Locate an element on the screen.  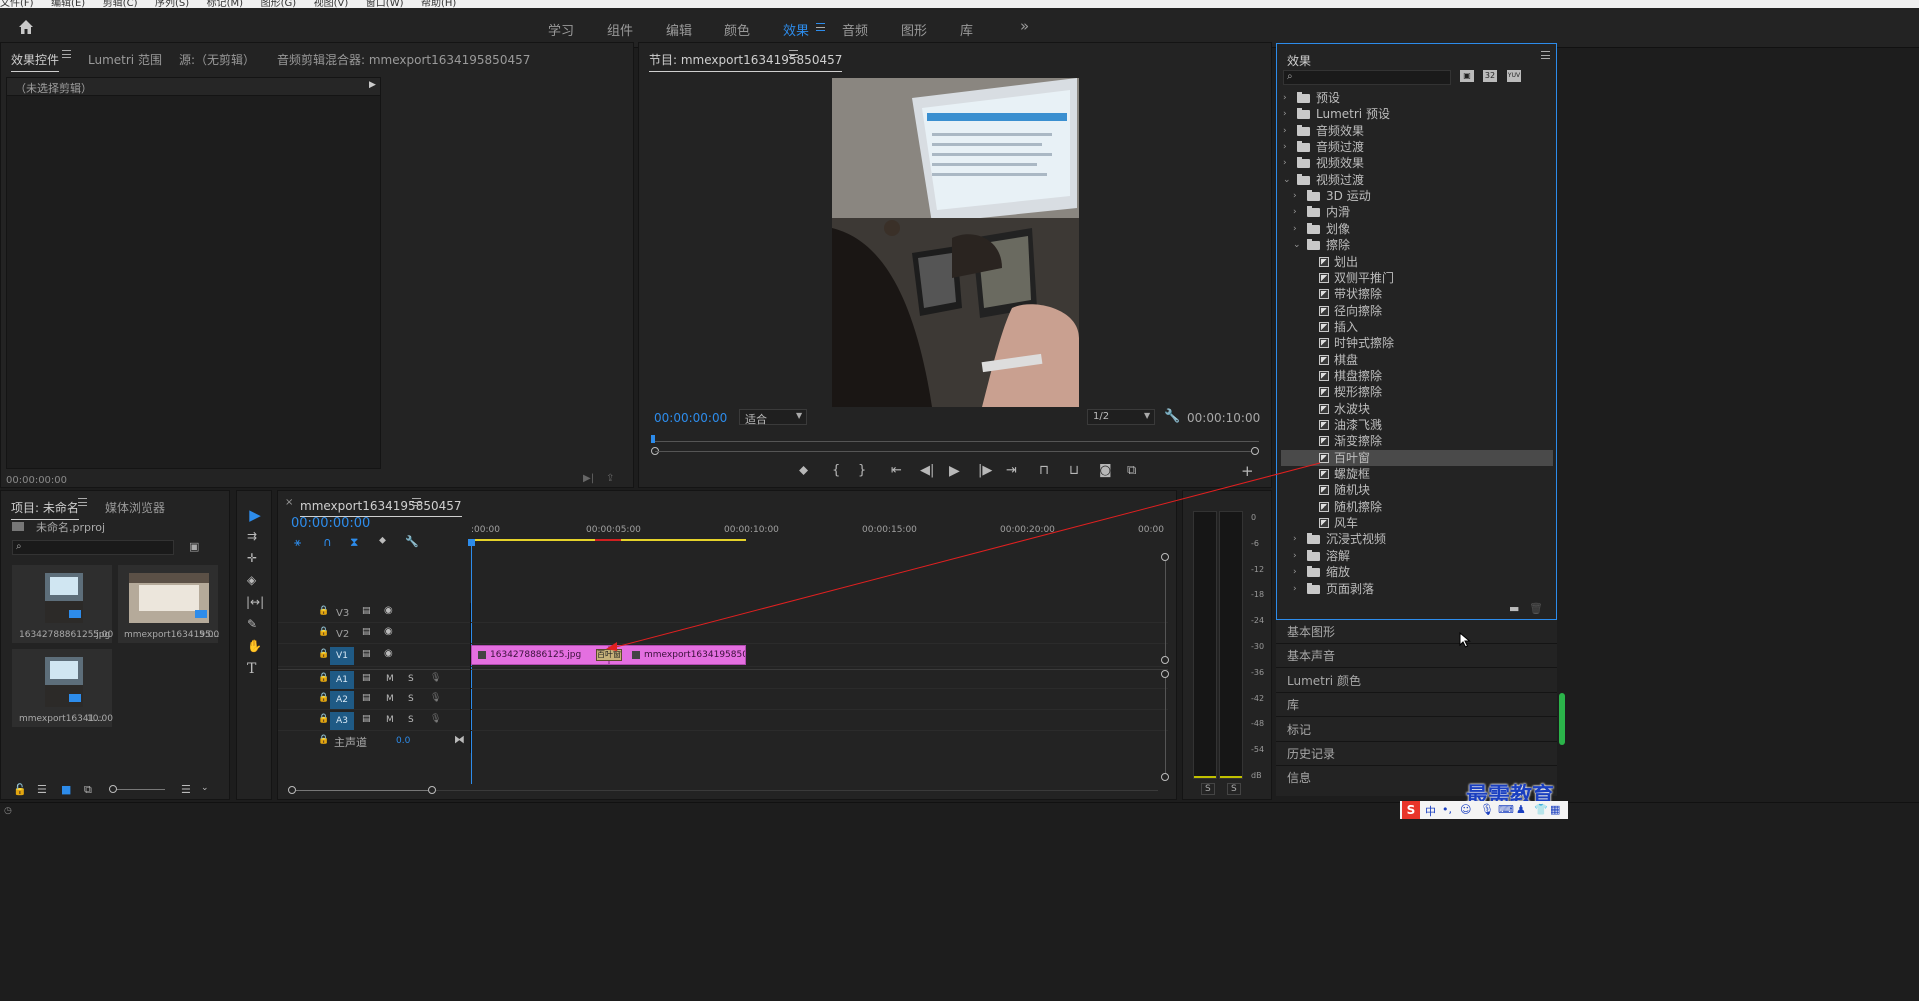
mark-out-icon: } is located at coordinates (862, 471).